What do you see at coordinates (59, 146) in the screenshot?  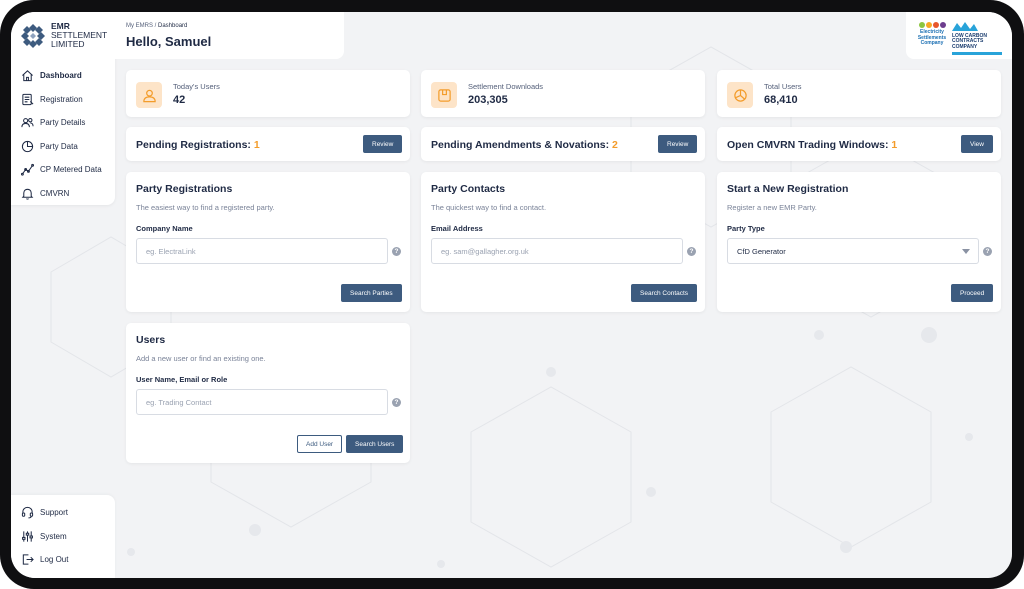 I see `sidebar-item-label: Party Data` at bounding box center [59, 146].